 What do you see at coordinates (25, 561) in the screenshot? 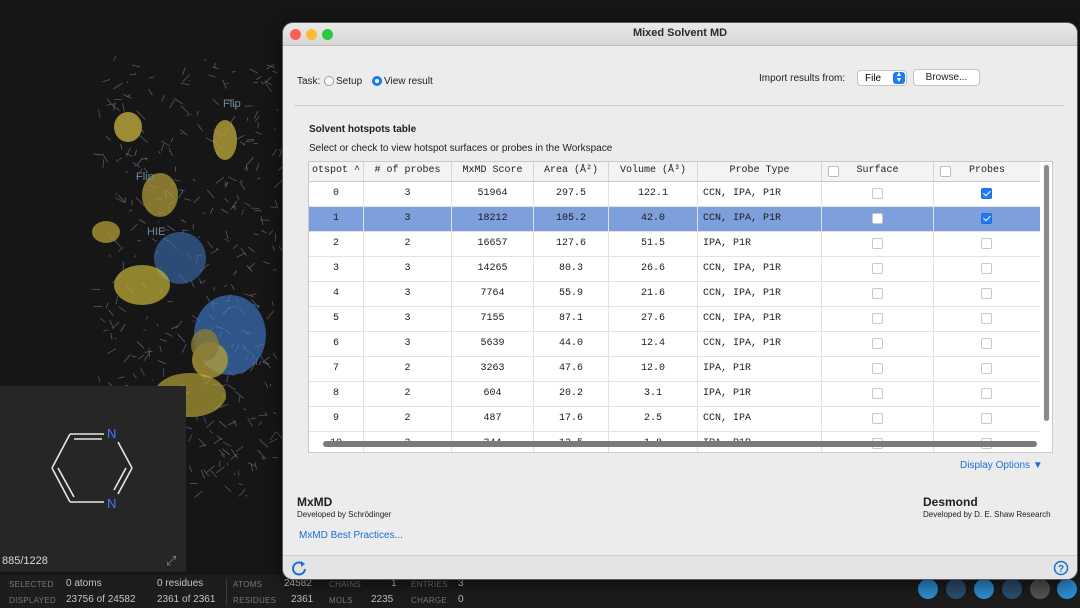
I see `frame-counter: 885/1228` at bounding box center [25, 561].